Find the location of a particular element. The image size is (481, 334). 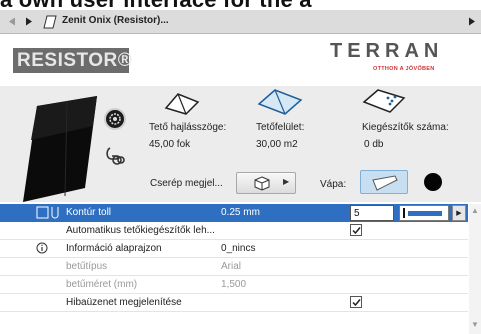

valley-color-swatch is located at coordinates (433, 182).